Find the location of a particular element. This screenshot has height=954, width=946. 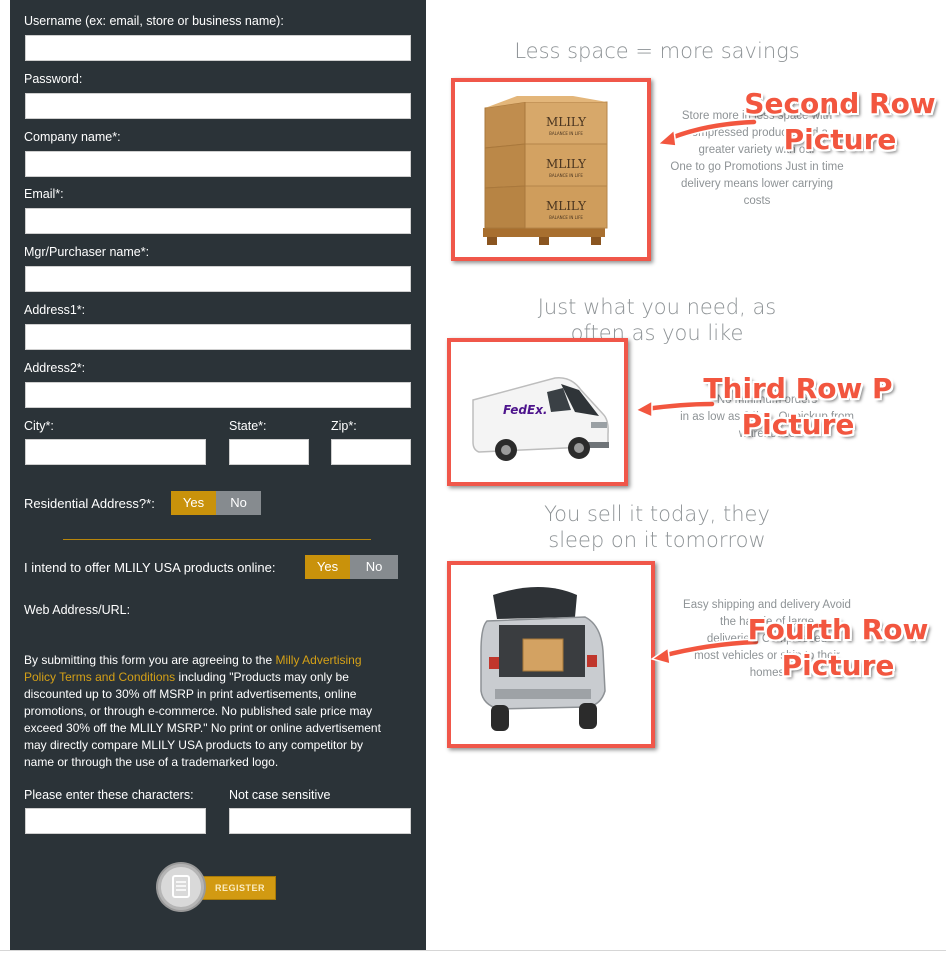

case-note-label: Not case sensitive is located at coordinates (280, 795).